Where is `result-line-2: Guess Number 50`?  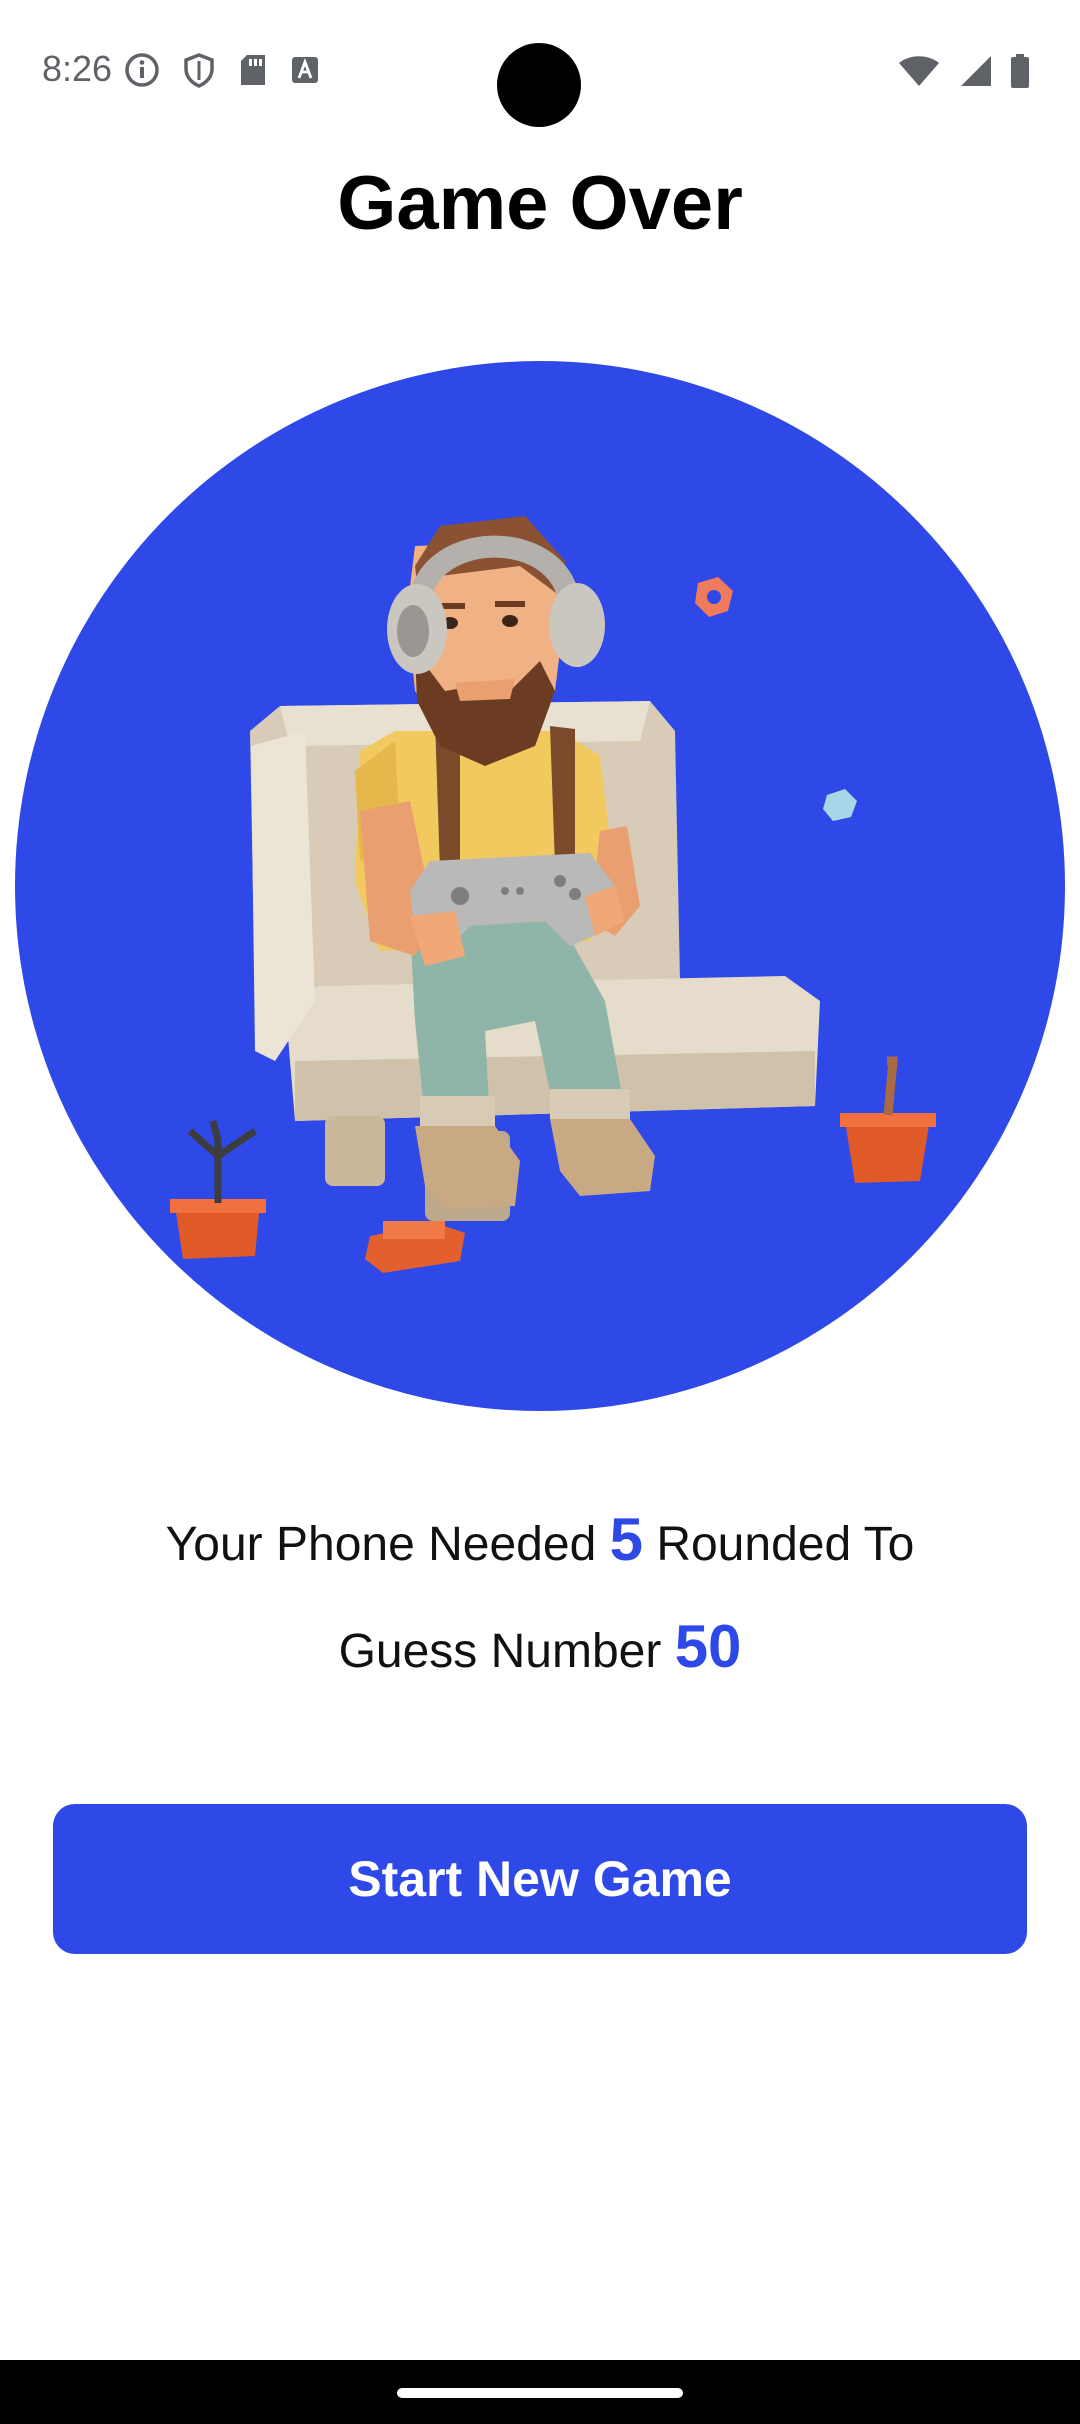
result-line-2: Guess Number 50 is located at coordinates (540, 1646).